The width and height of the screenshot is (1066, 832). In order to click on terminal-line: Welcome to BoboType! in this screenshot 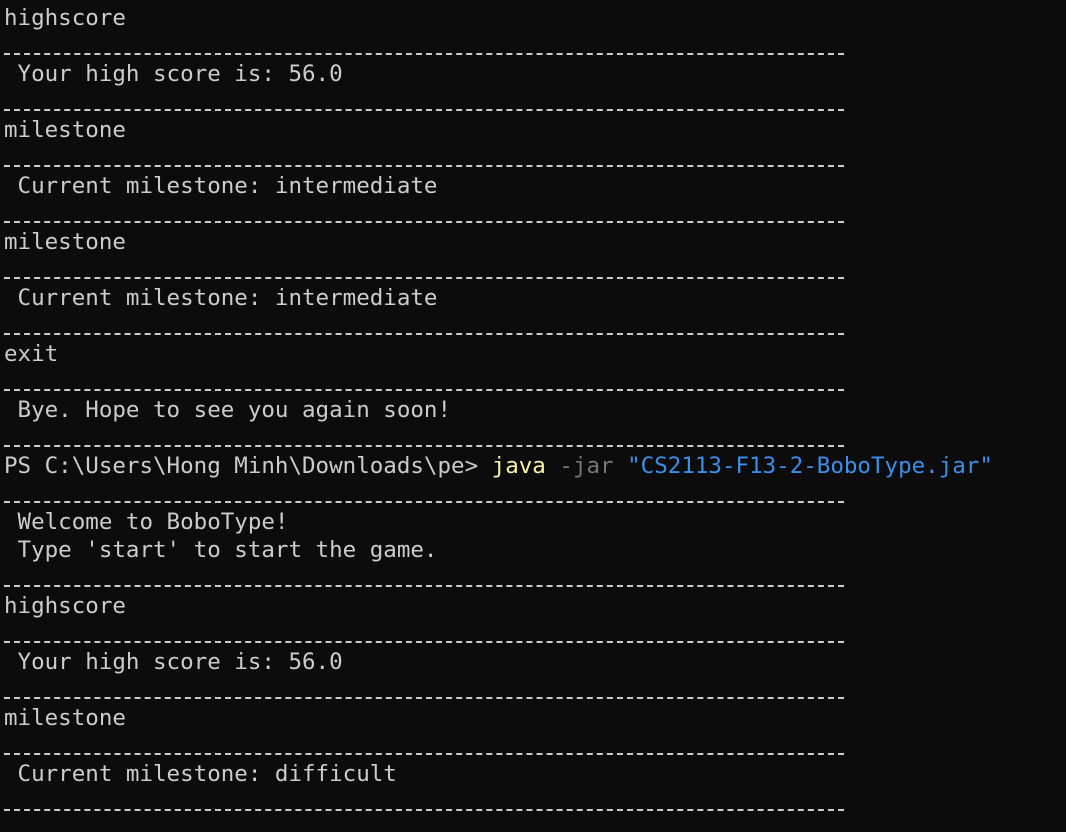, I will do `click(146, 522)`.